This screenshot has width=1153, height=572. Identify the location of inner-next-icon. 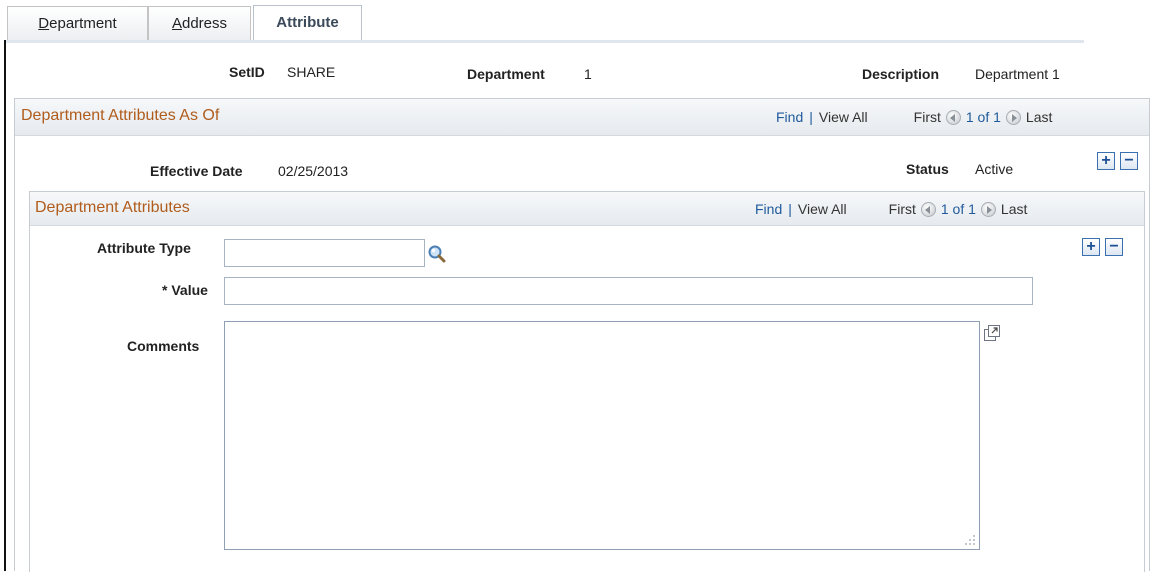
(988, 209).